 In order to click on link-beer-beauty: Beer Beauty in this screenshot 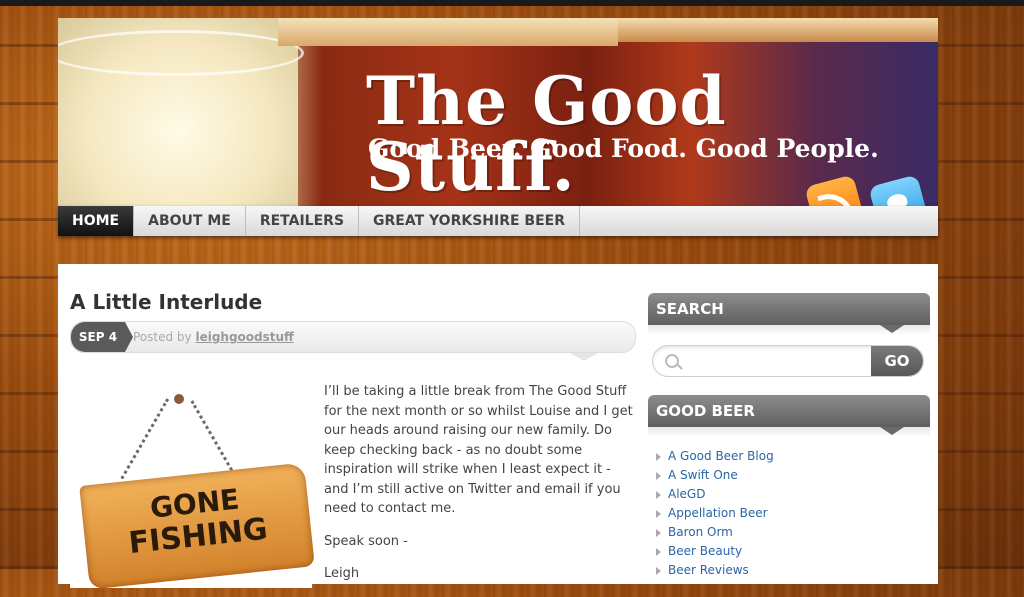, I will do `click(714, 551)`.